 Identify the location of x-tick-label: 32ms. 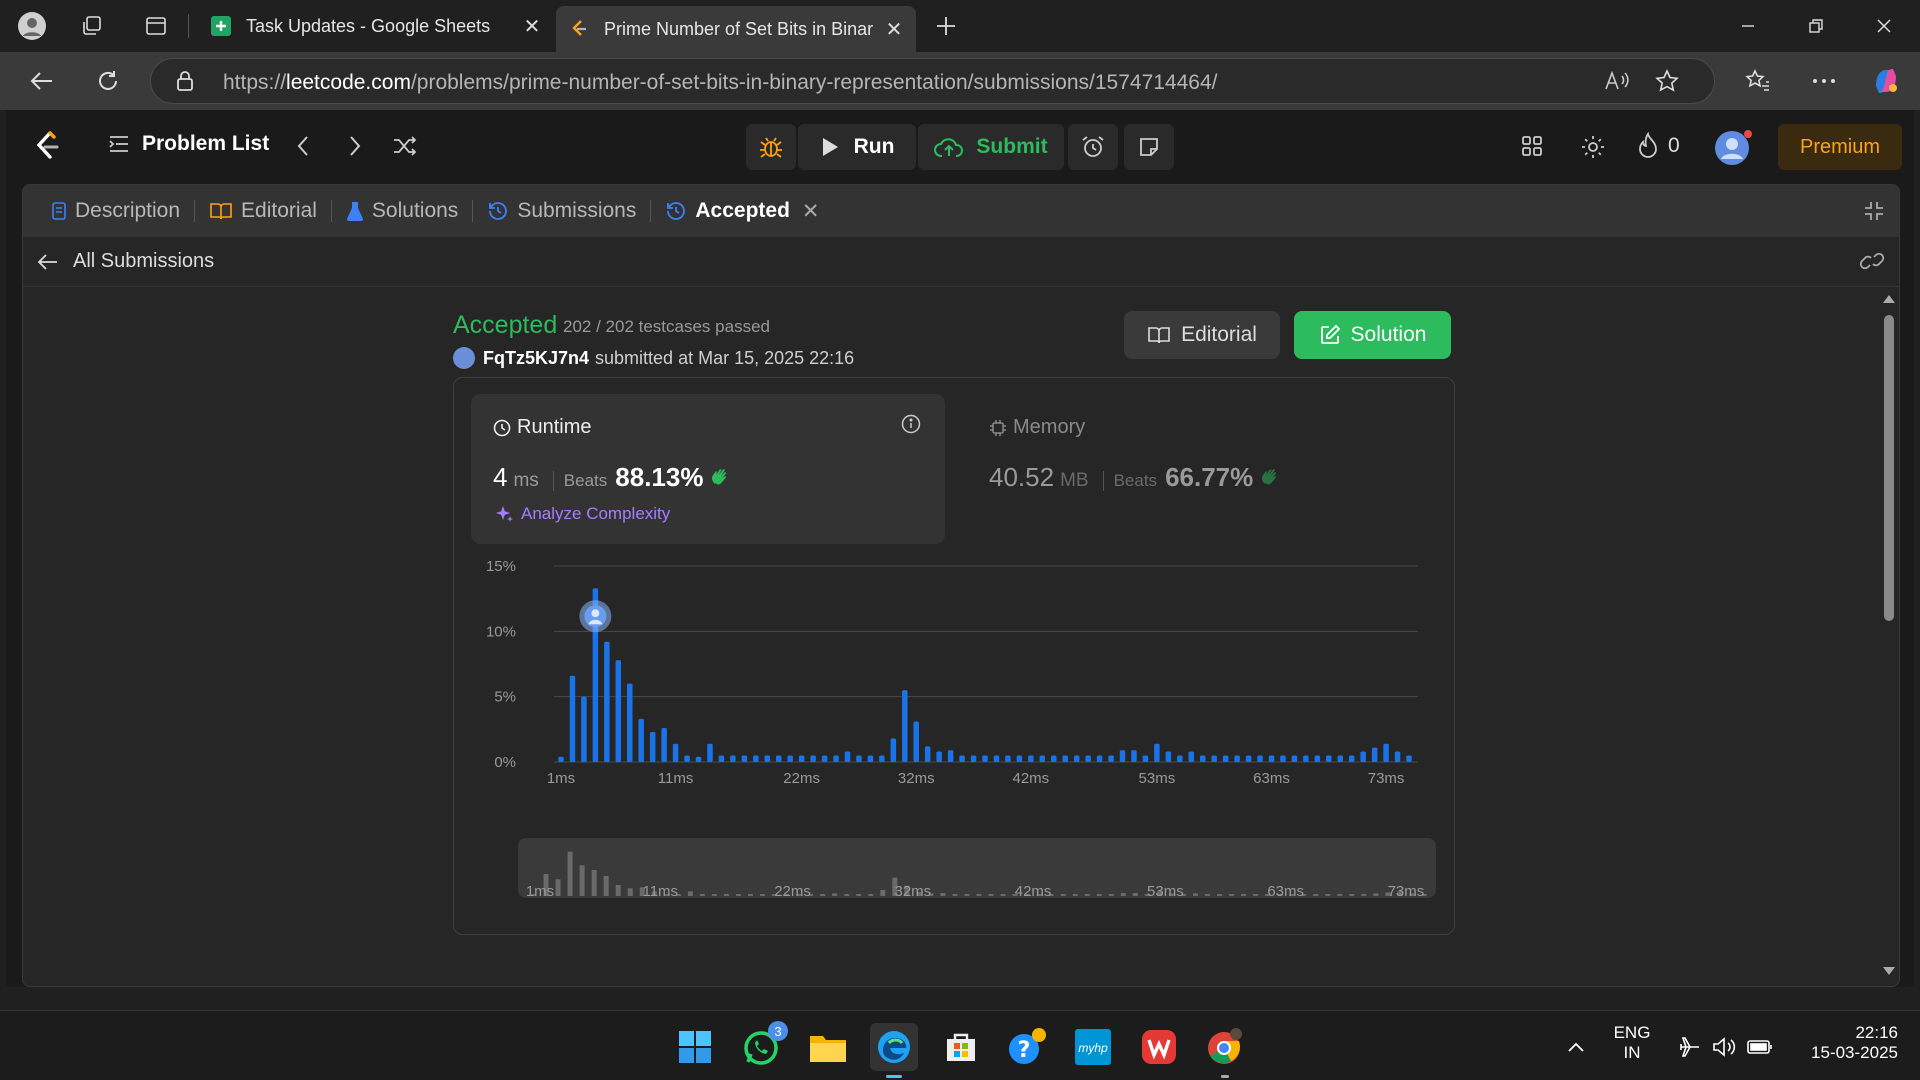
(916, 778).